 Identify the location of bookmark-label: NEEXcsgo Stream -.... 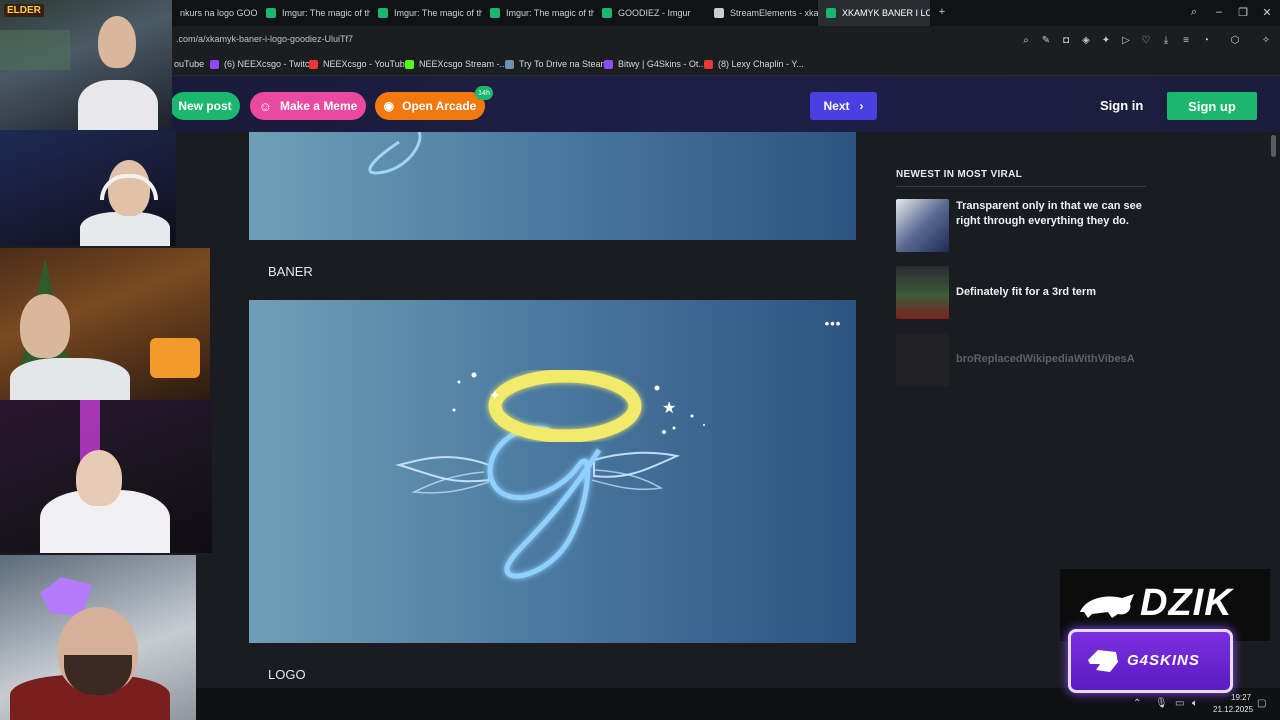
(463, 64).